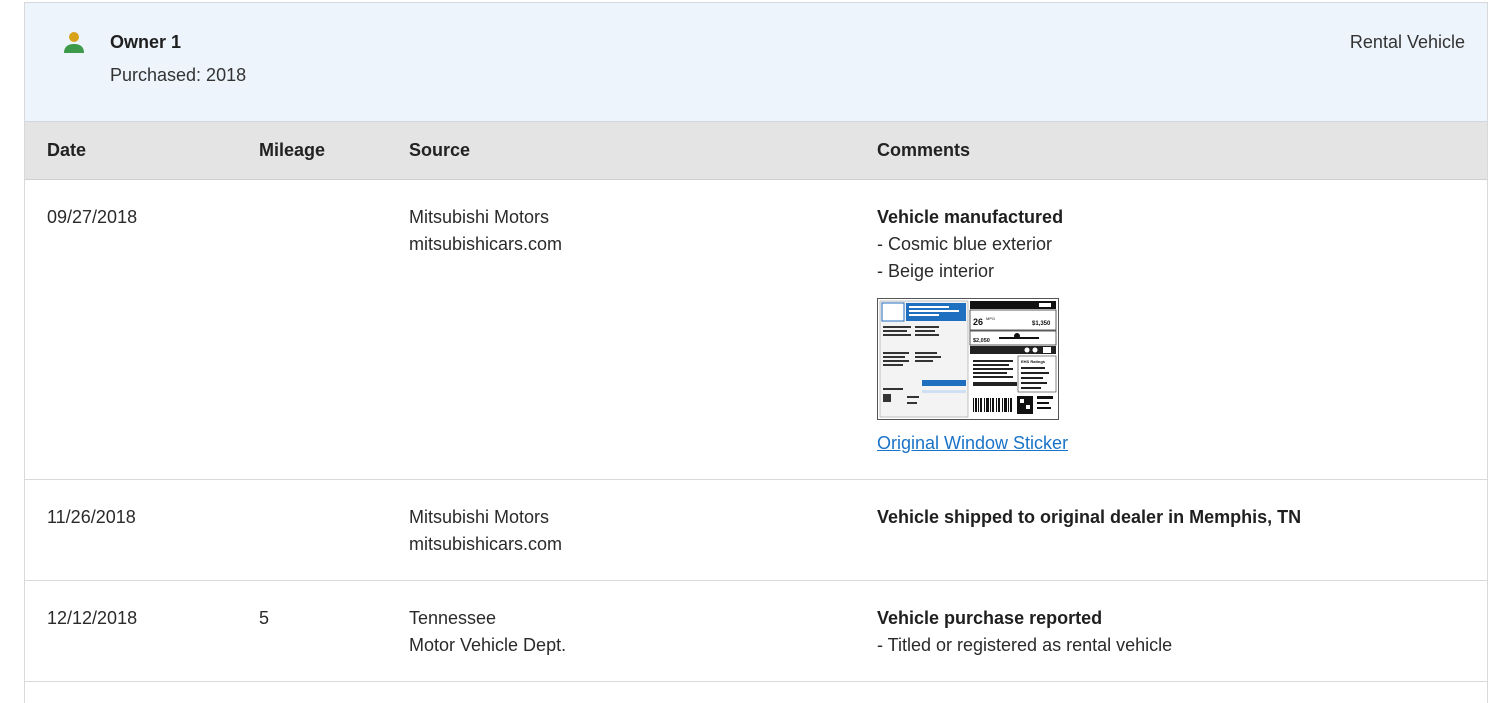 This screenshot has height=703, width=1511. What do you see at coordinates (936, 270) in the screenshot?
I see `comment-item: - Beige interior` at bounding box center [936, 270].